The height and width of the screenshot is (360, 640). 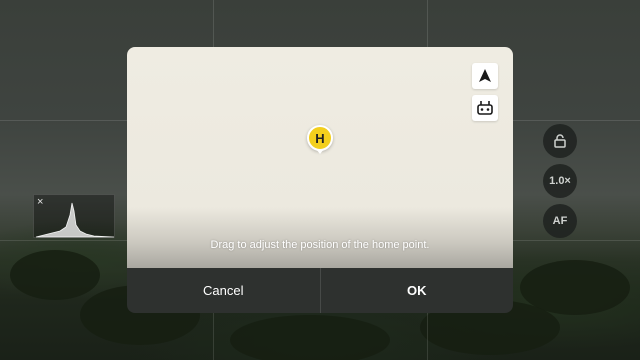 What do you see at coordinates (560, 181) in the screenshot?
I see `zoom-button: 1.0×` at bounding box center [560, 181].